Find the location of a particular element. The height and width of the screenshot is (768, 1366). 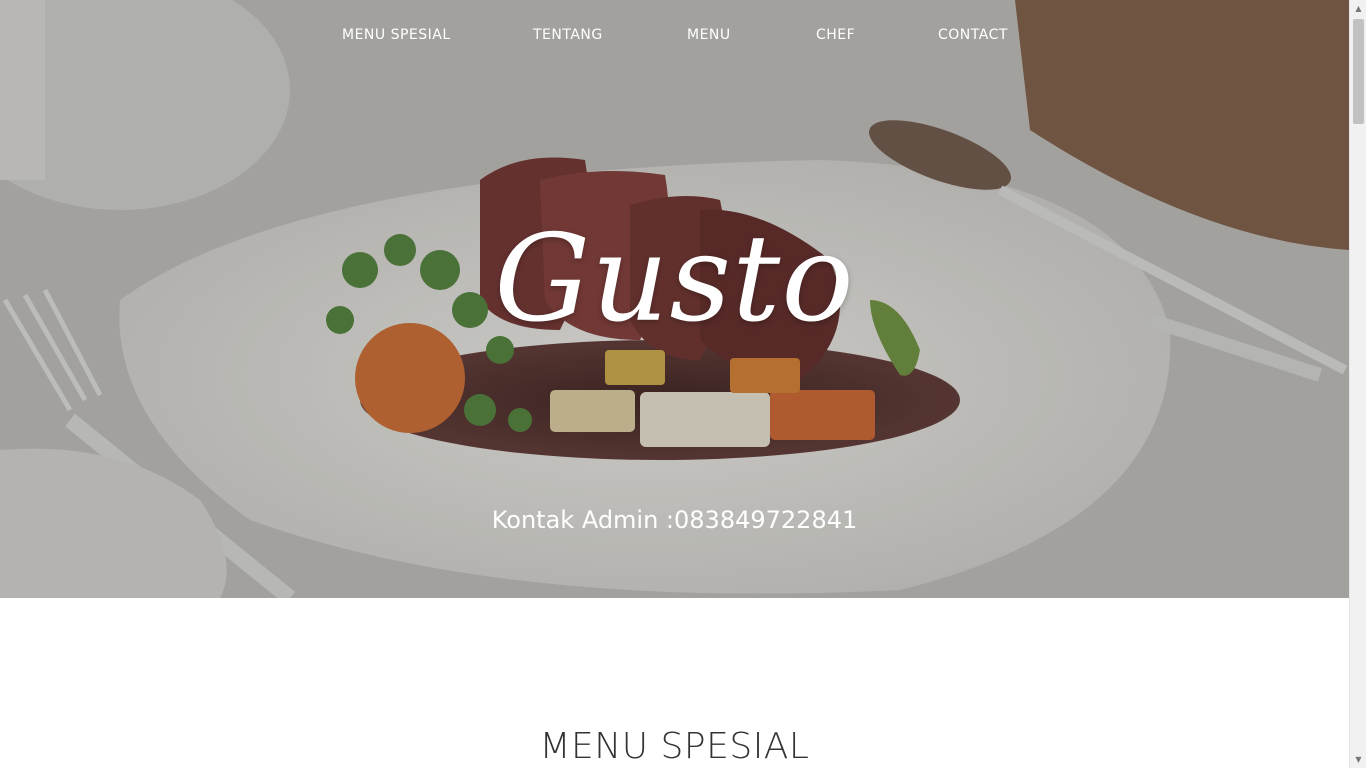

scroll-up-icon: ▲ is located at coordinates (1358, 8).